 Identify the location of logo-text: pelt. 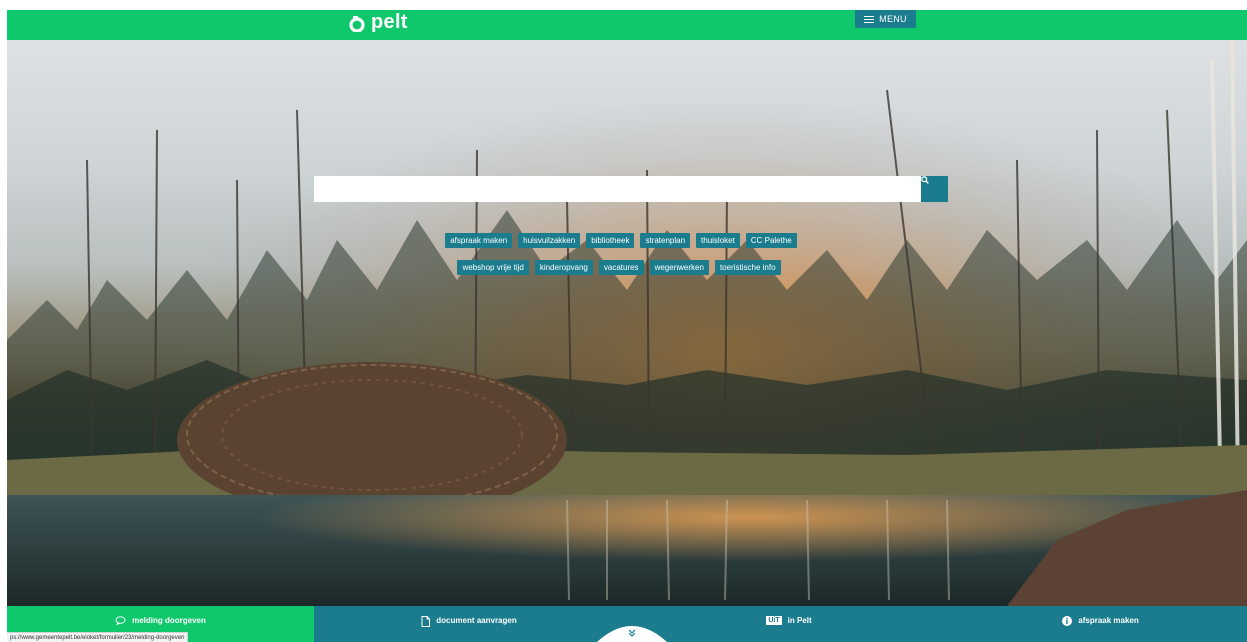
(389, 21).